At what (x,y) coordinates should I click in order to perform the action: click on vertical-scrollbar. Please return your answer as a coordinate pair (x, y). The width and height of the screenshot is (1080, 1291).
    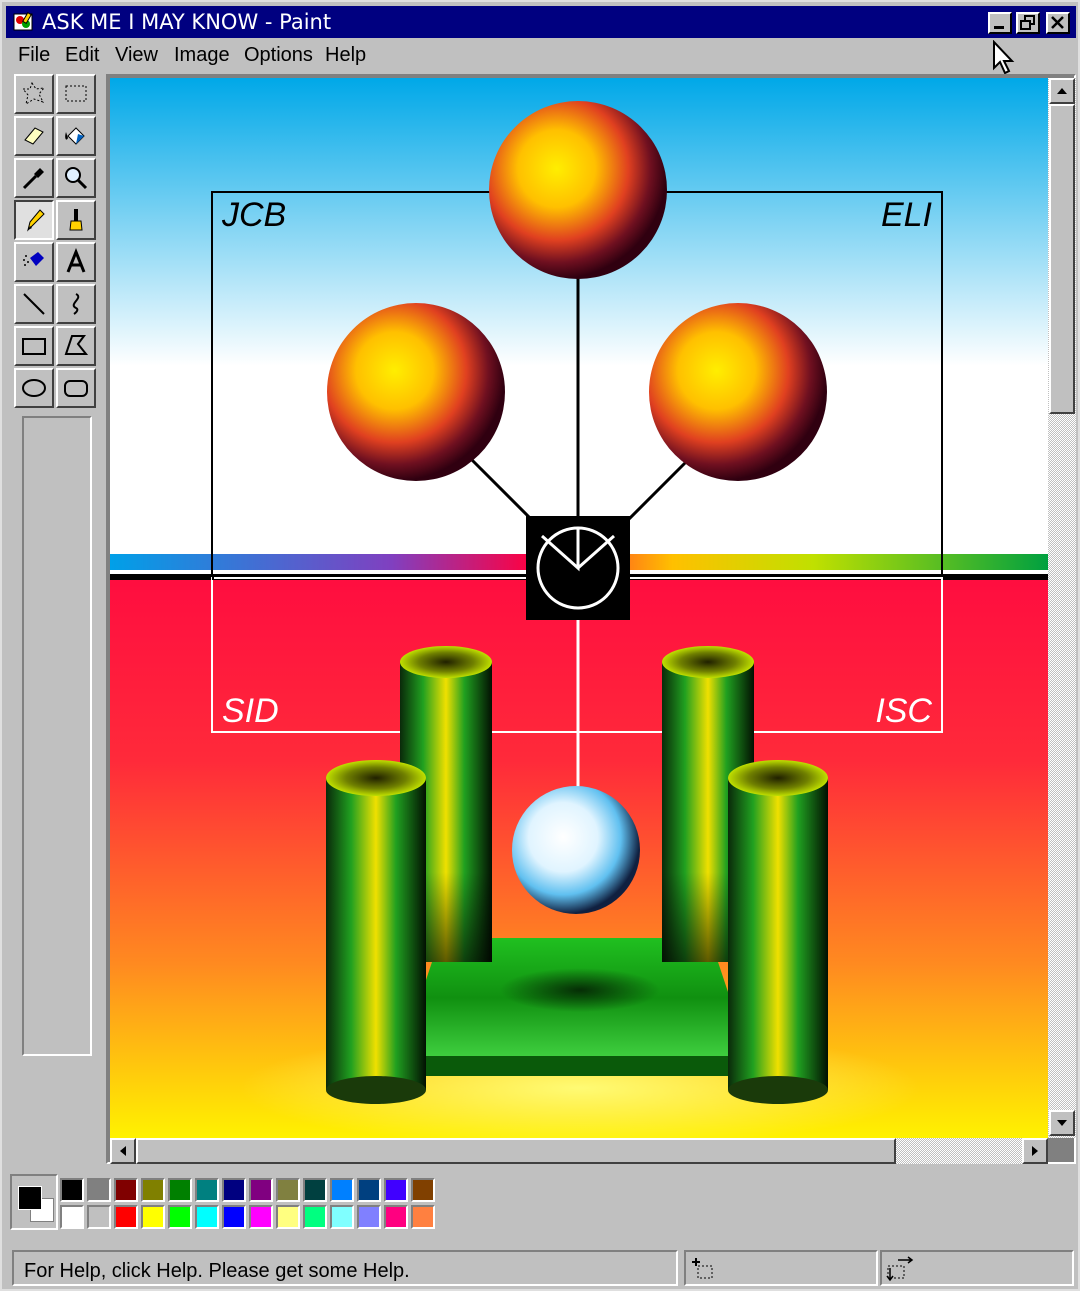
    Looking at the image, I should click on (1062, 608).